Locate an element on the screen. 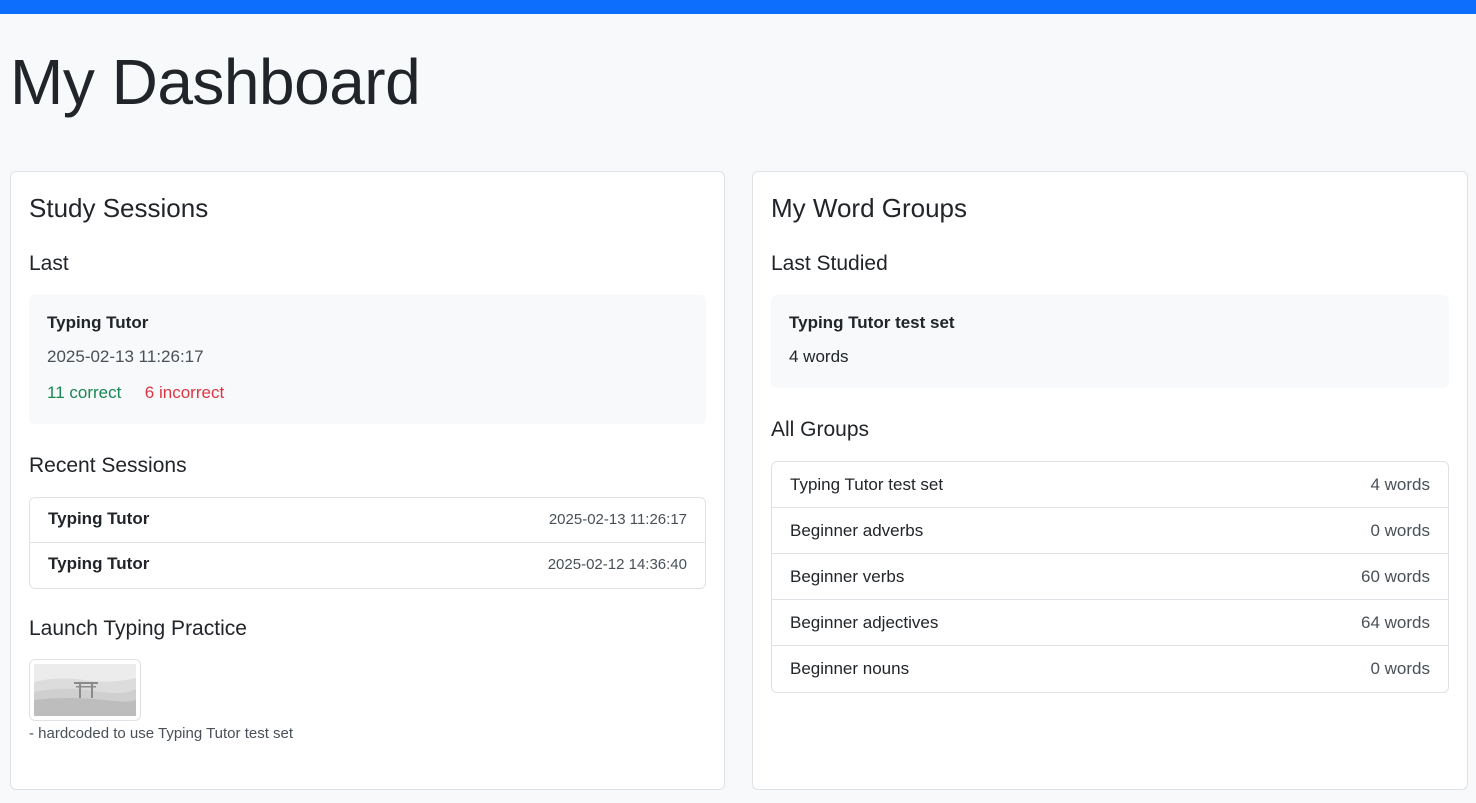 The image size is (1476, 803). all-groups-heading: All Groups is located at coordinates (820, 429).